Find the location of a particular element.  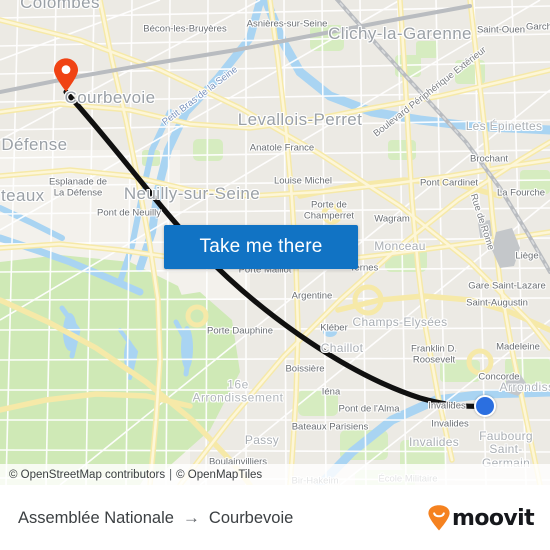

destination-marker-dot is located at coordinates (485, 406).